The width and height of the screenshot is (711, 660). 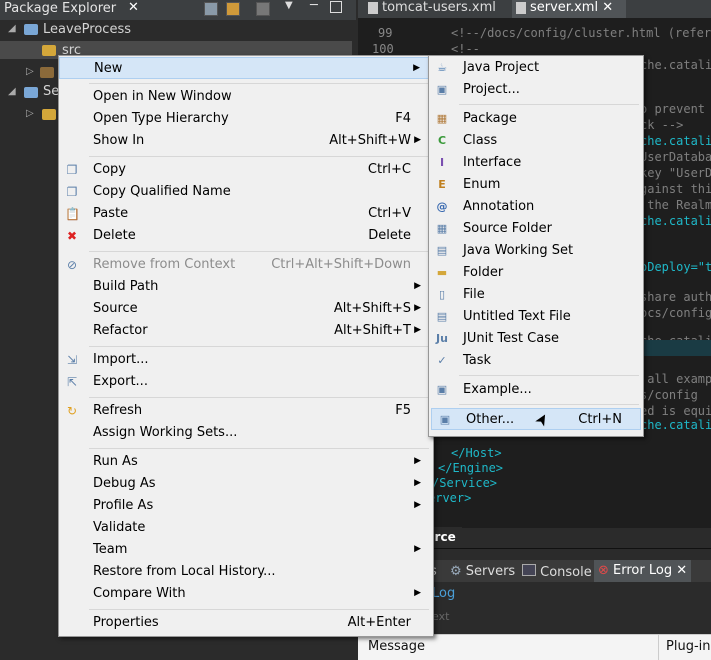 I want to click on menu-item-label: Run As, so click(x=115, y=461).